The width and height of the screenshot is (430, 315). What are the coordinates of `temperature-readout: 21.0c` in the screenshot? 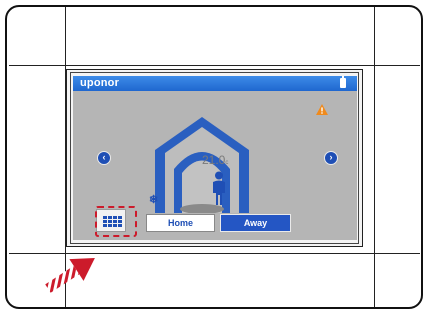 It's located at (215, 160).